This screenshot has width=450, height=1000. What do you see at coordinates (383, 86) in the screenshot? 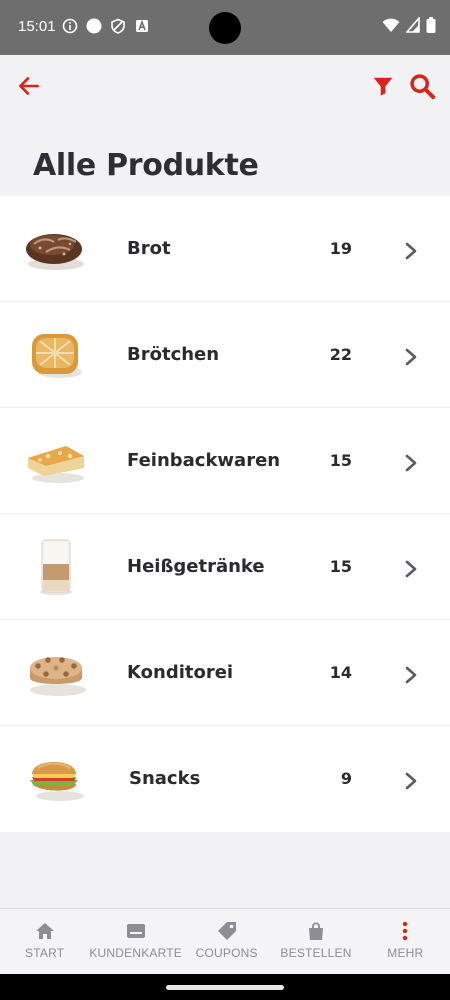
I see `filter-icon` at bounding box center [383, 86].